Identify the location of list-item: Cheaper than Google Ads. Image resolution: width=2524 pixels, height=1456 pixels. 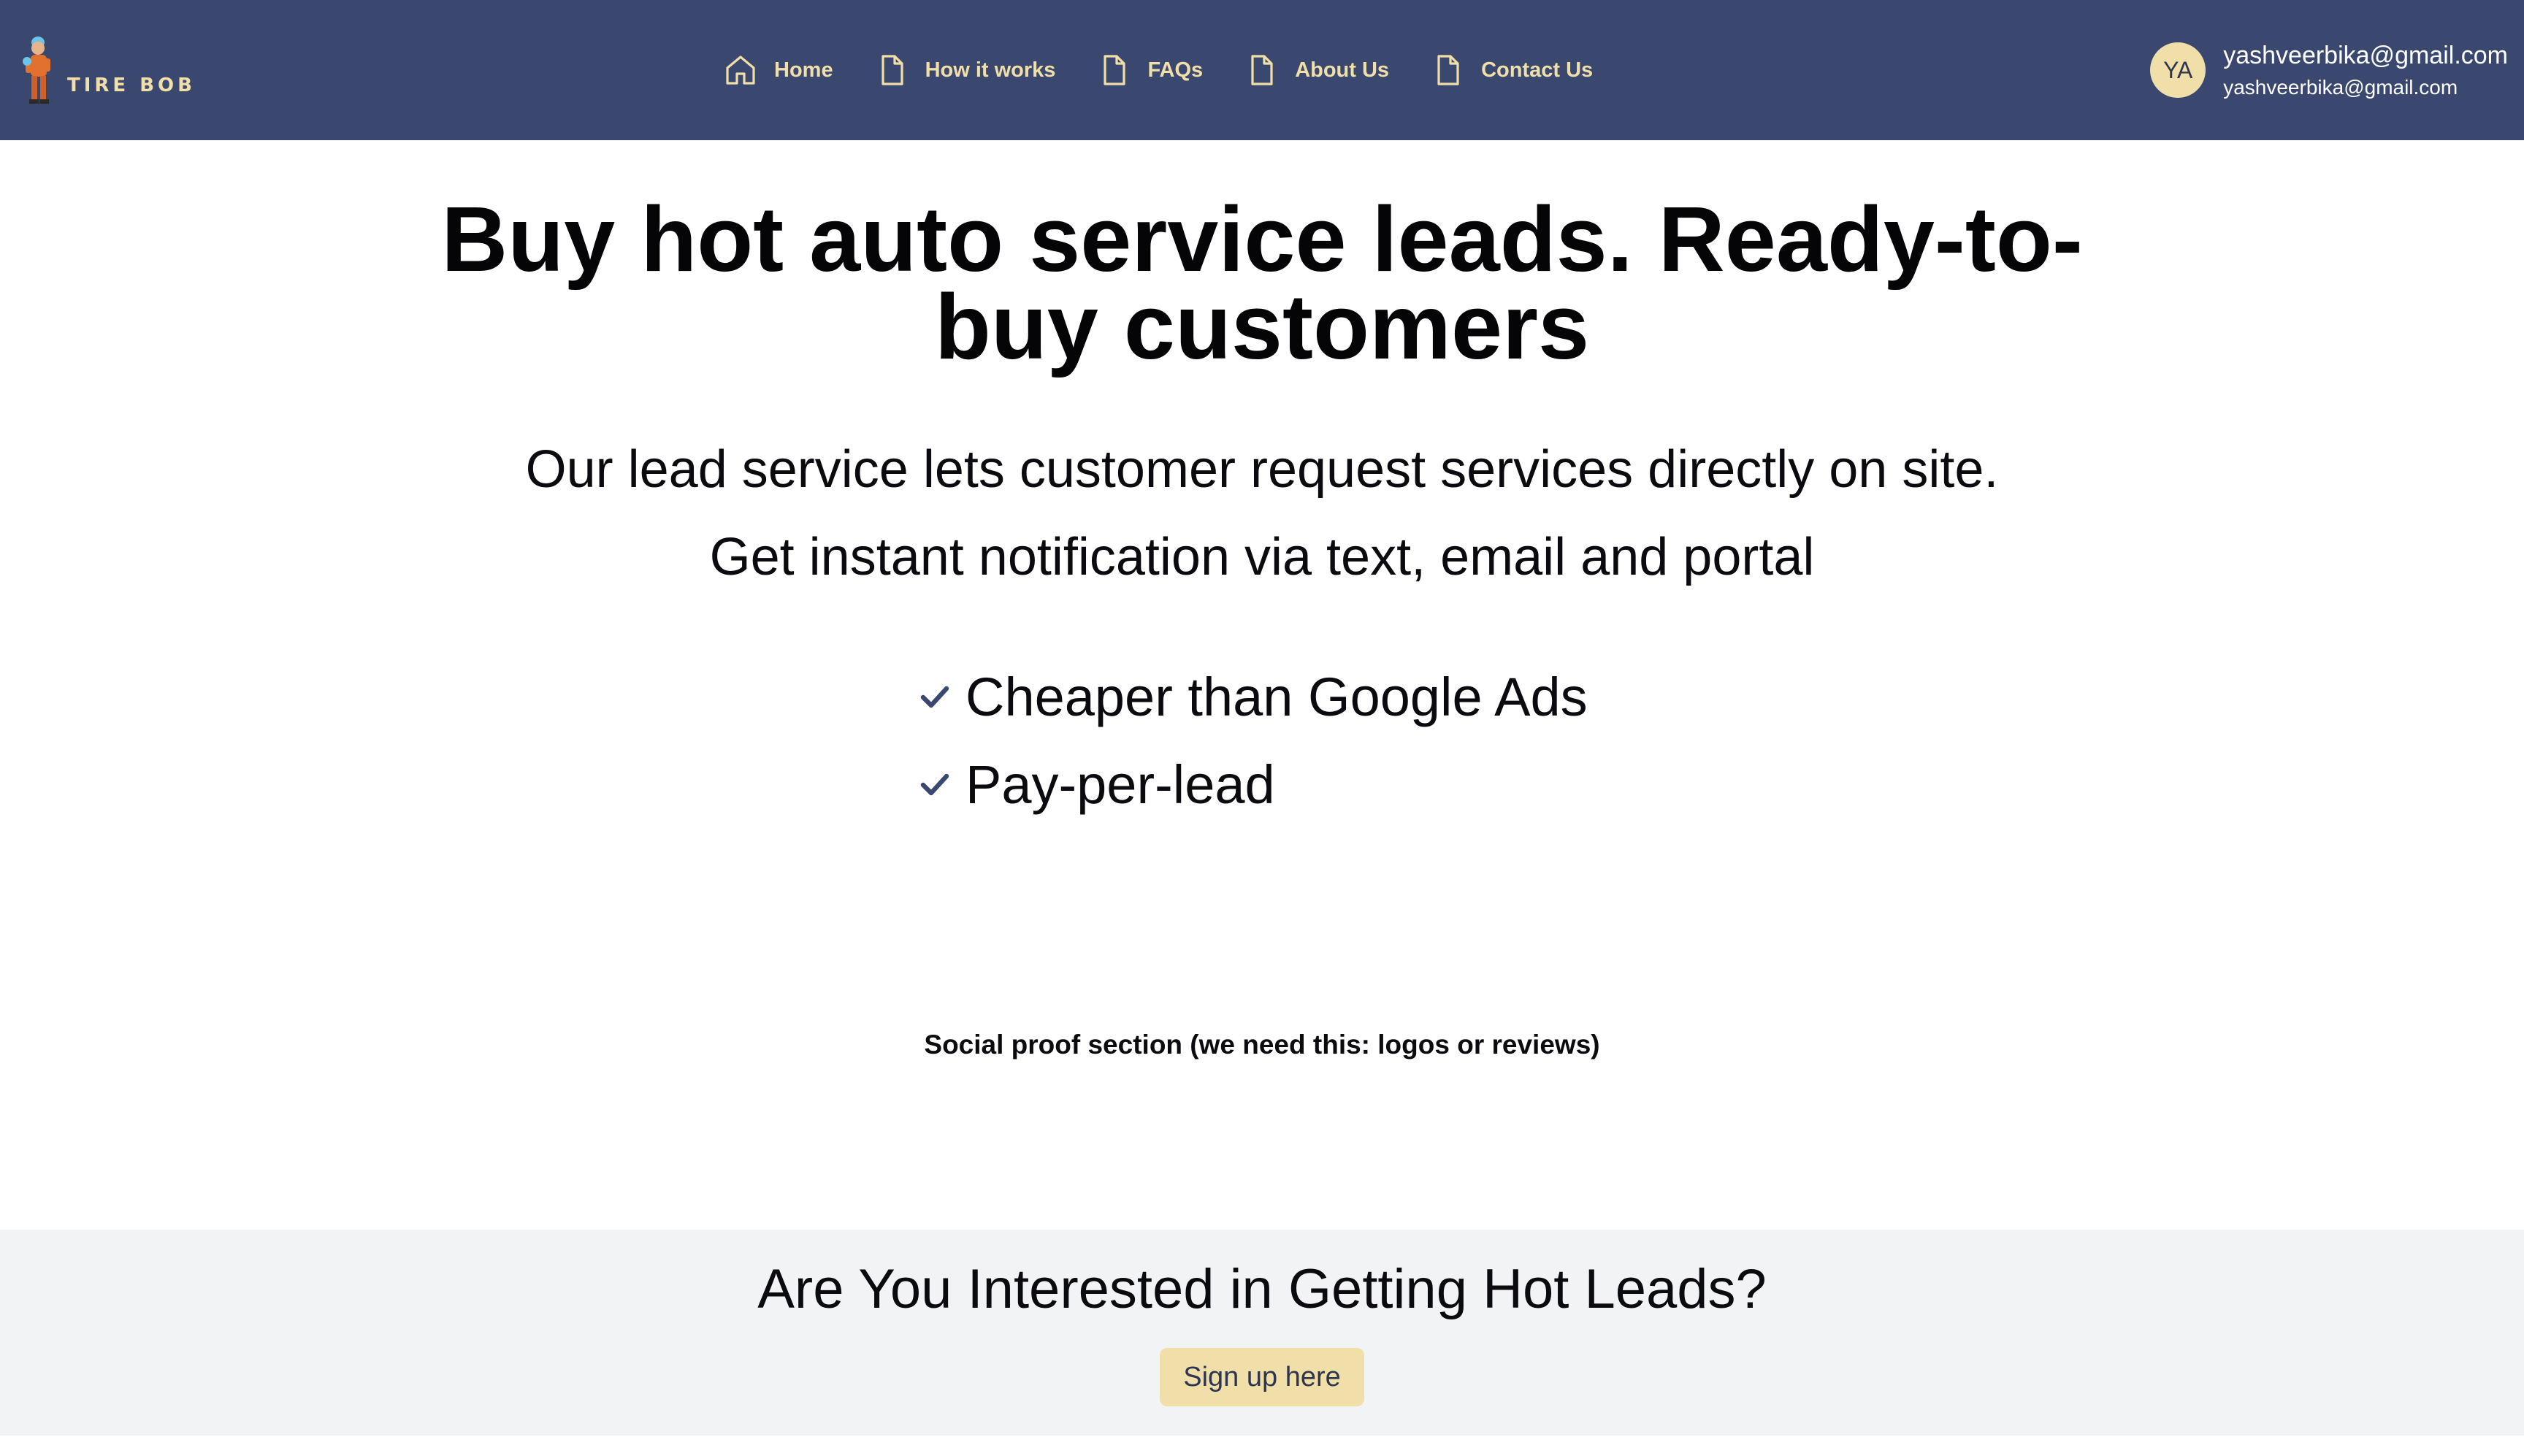
(1252, 696).